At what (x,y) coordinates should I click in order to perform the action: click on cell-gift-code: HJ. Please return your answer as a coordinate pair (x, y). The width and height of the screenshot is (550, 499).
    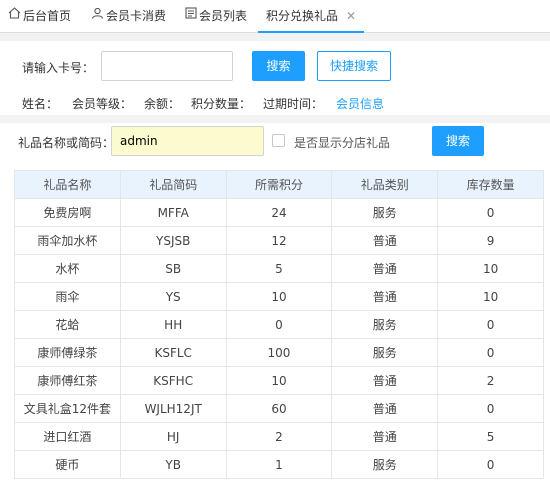
    Looking at the image, I should click on (173, 436).